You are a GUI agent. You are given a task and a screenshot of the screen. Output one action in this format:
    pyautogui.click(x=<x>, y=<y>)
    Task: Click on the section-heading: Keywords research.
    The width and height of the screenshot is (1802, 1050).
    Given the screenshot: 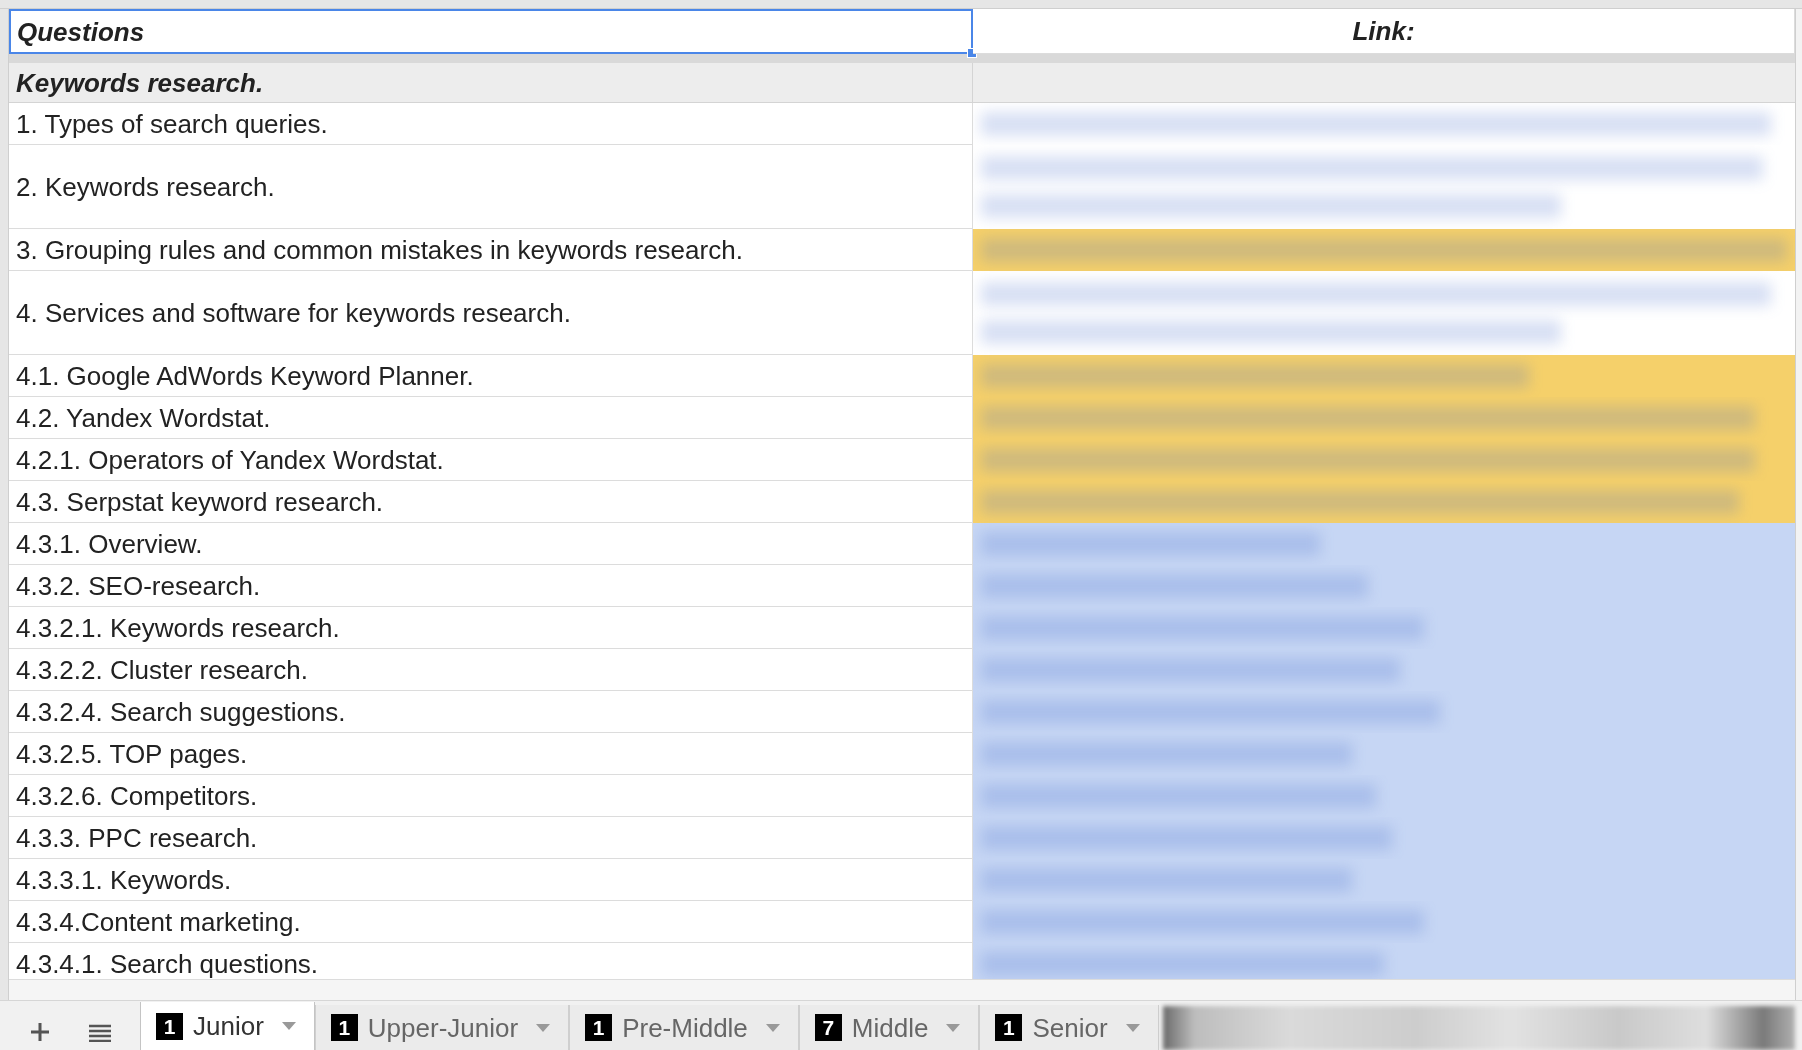 What is the action you would take?
    pyautogui.click(x=140, y=82)
    